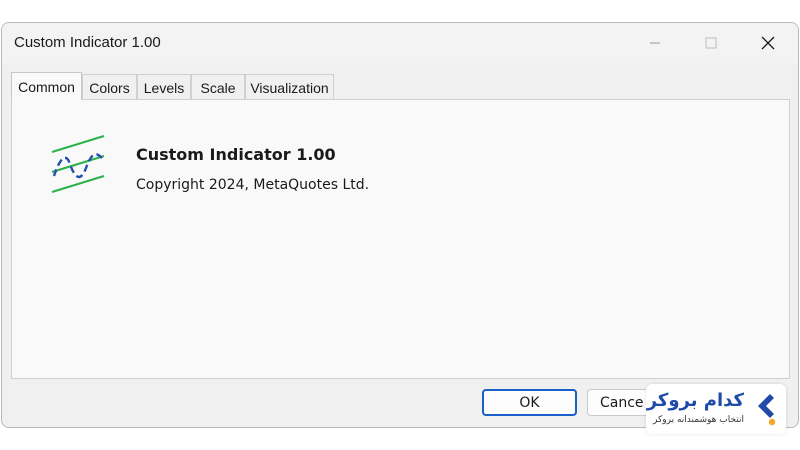 The image size is (800, 450). Describe the element at coordinates (400, 43) in the screenshot. I see `title-bar: Custom Indicator 1.00` at that location.